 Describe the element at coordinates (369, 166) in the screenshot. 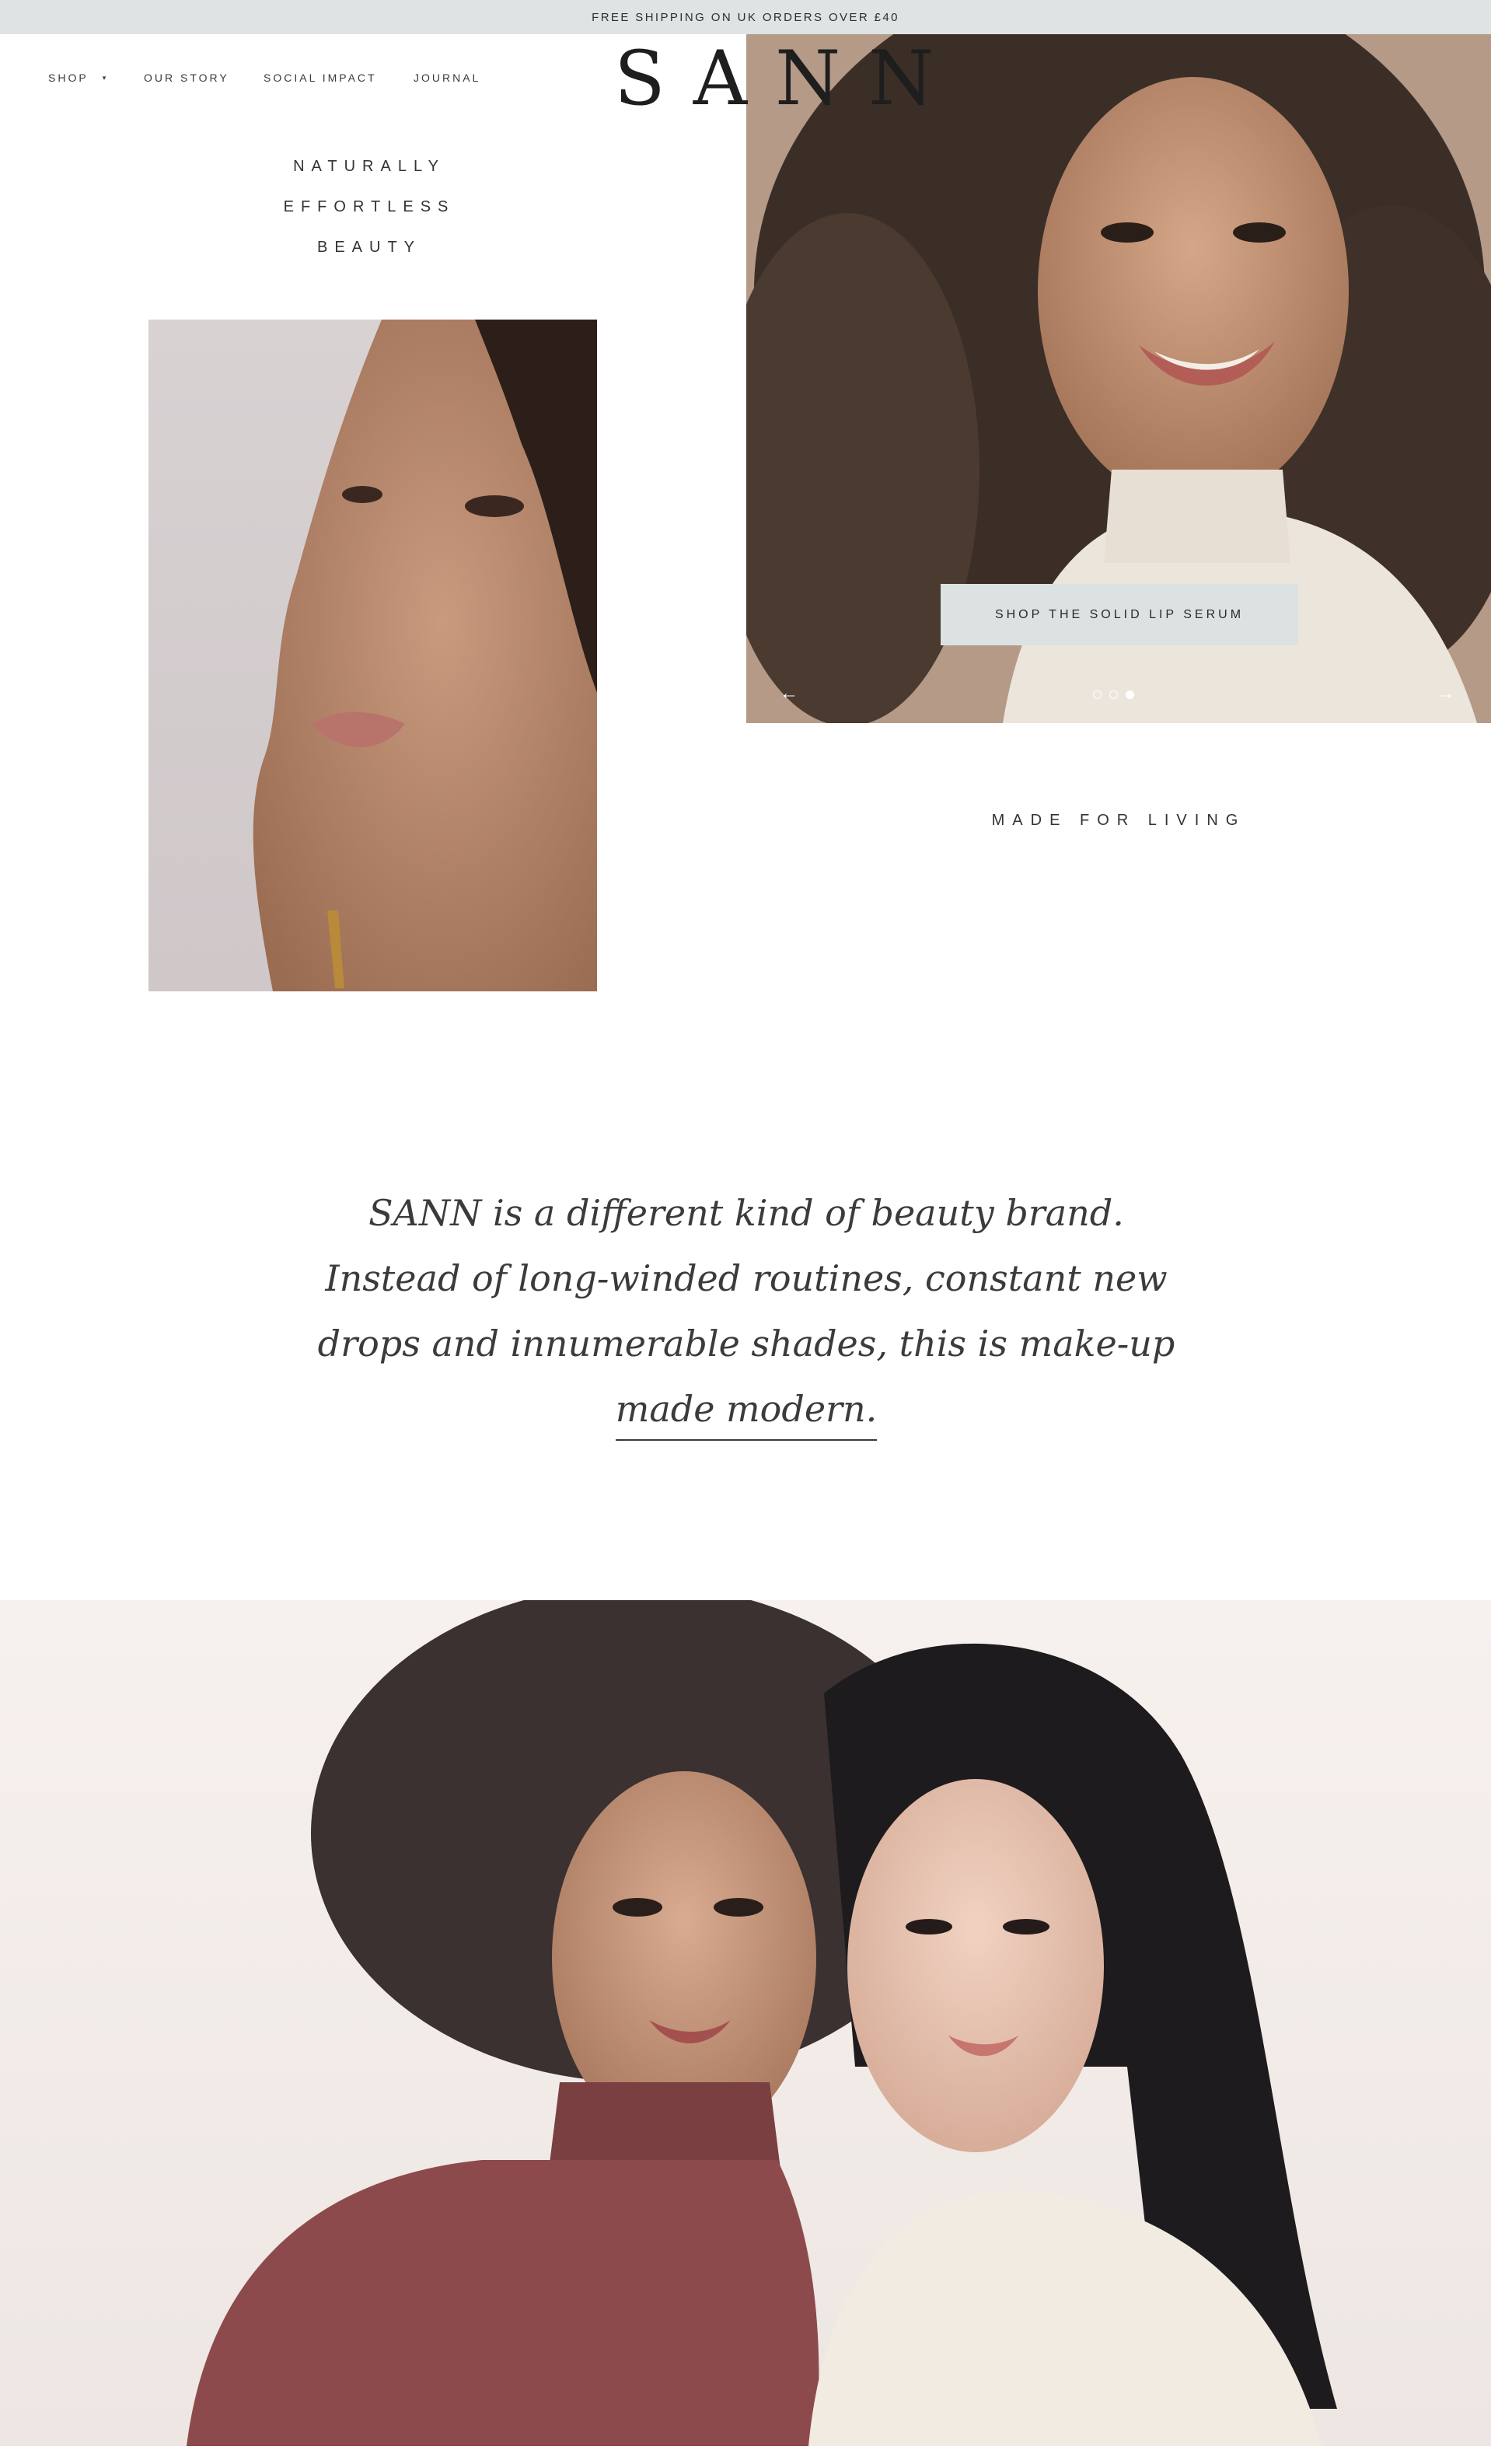

I see `tagline-line-1: NATURALLY` at that location.